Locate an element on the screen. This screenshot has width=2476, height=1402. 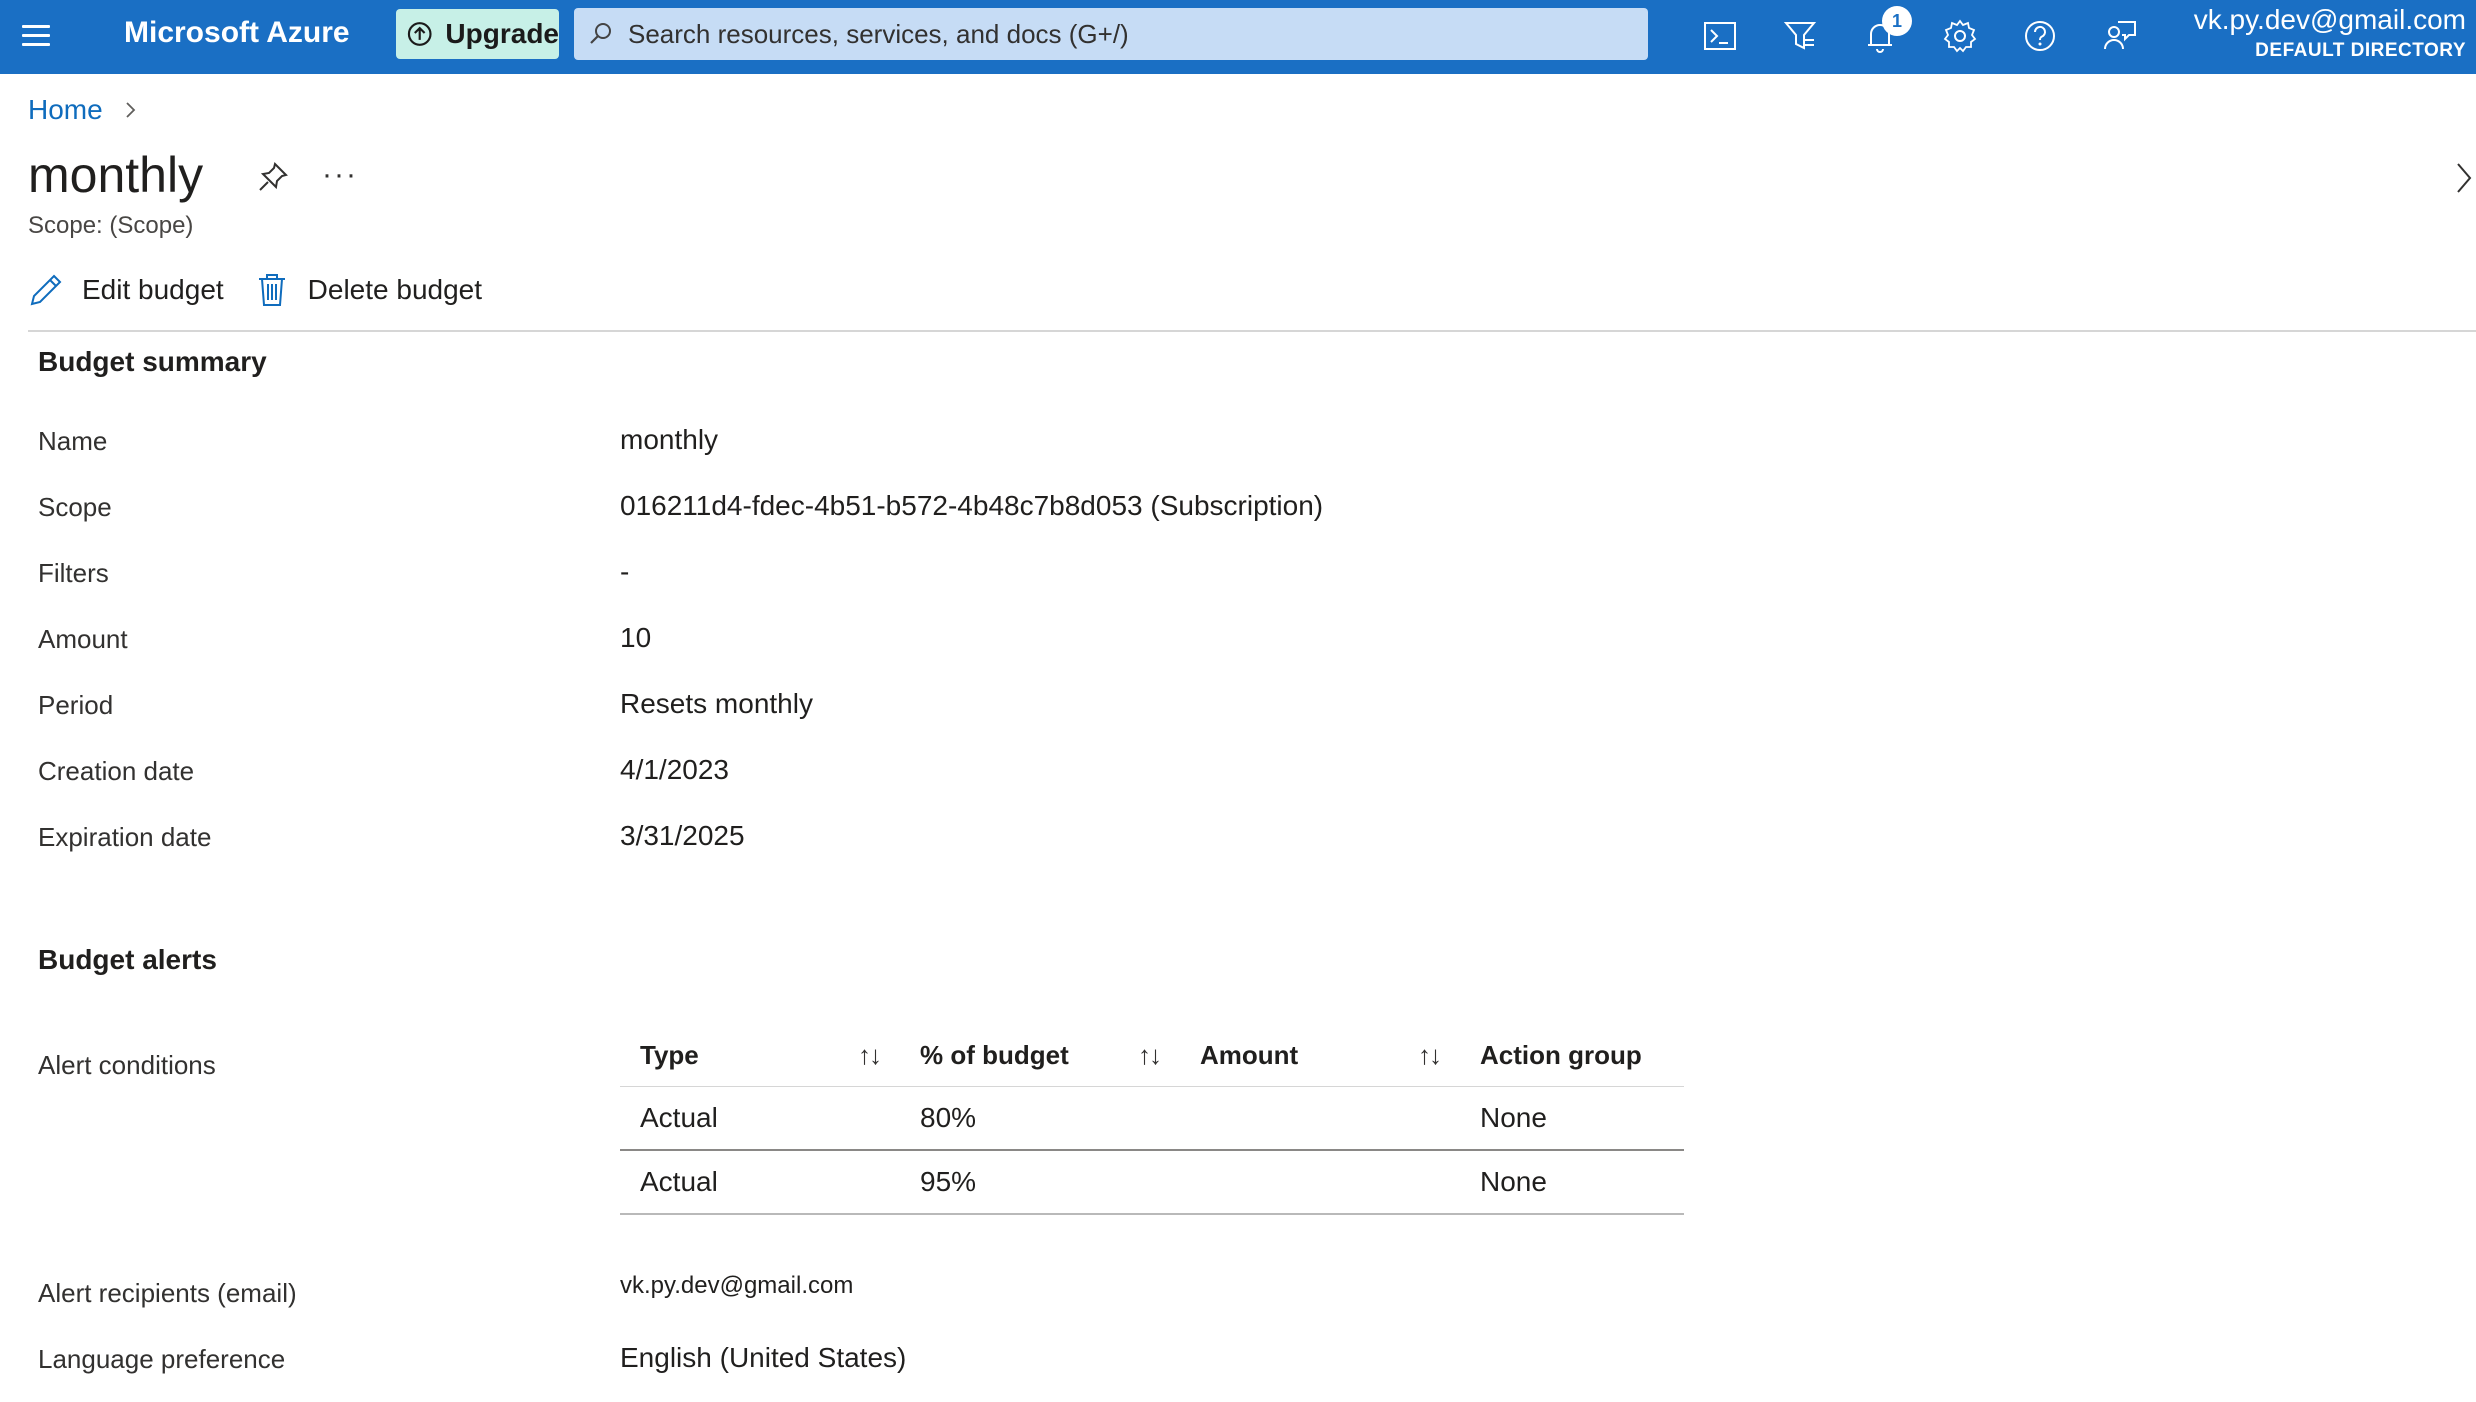
delete-budget-button: Delete budget is located at coordinates (368, 290).